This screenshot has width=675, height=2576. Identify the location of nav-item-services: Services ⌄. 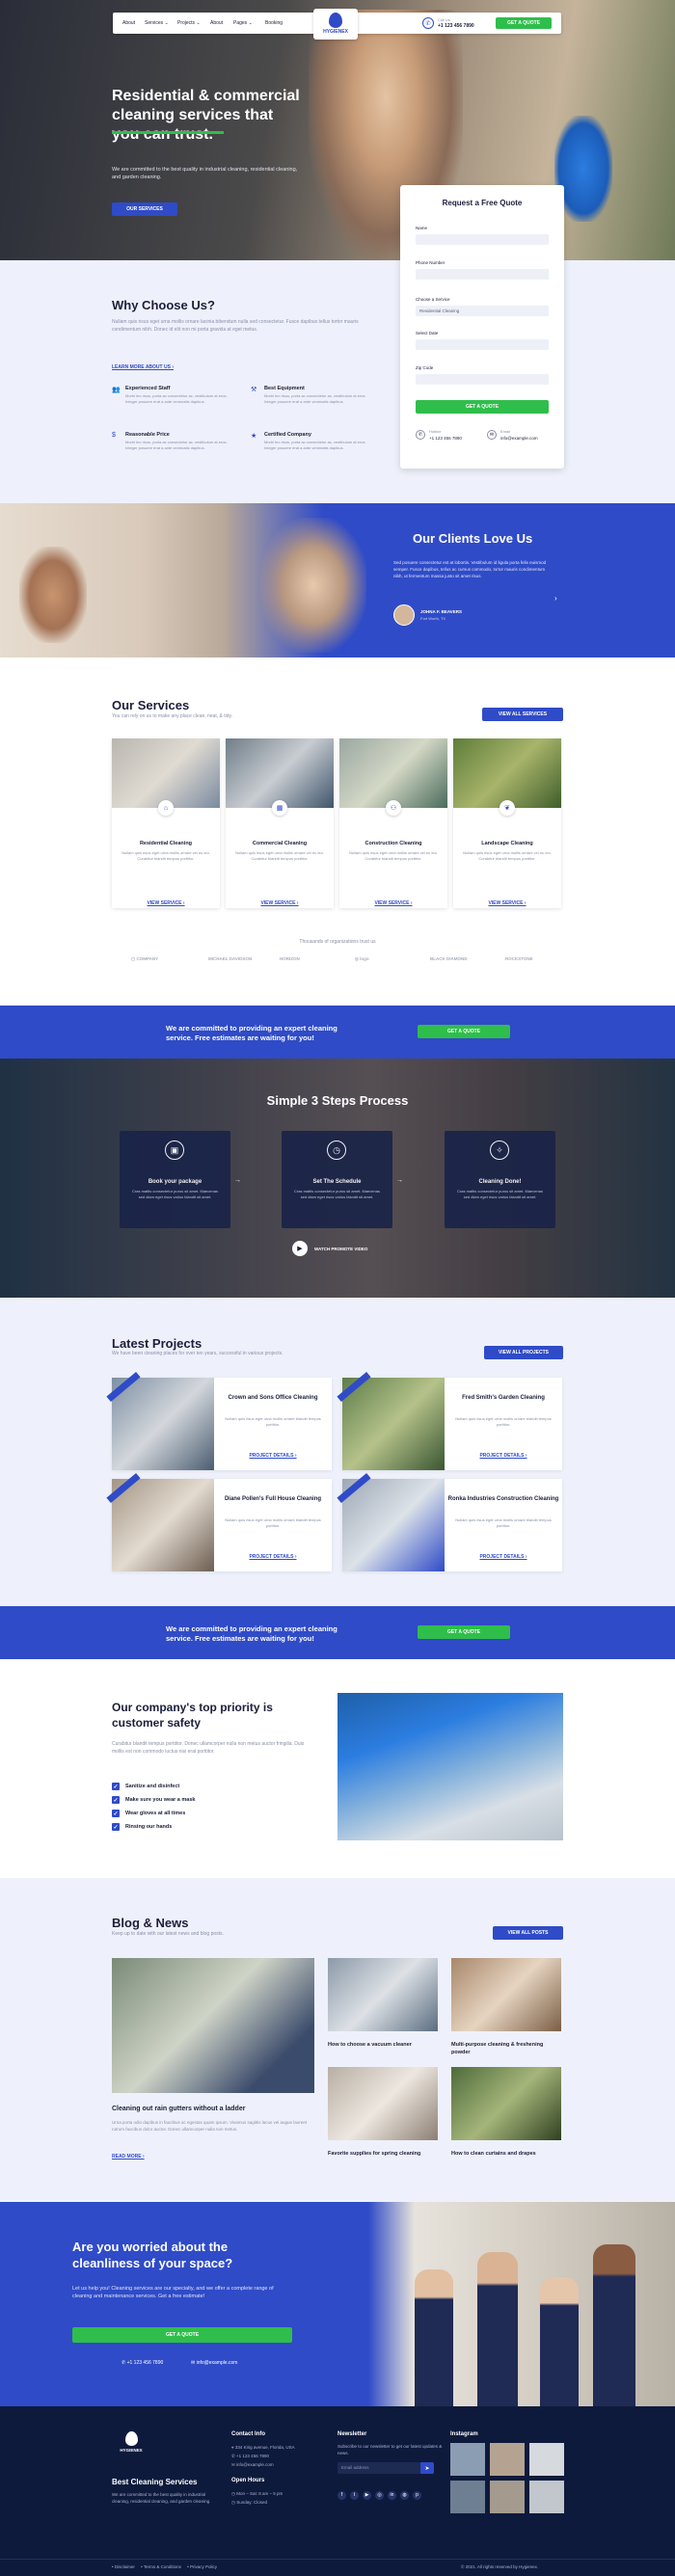
(157, 23).